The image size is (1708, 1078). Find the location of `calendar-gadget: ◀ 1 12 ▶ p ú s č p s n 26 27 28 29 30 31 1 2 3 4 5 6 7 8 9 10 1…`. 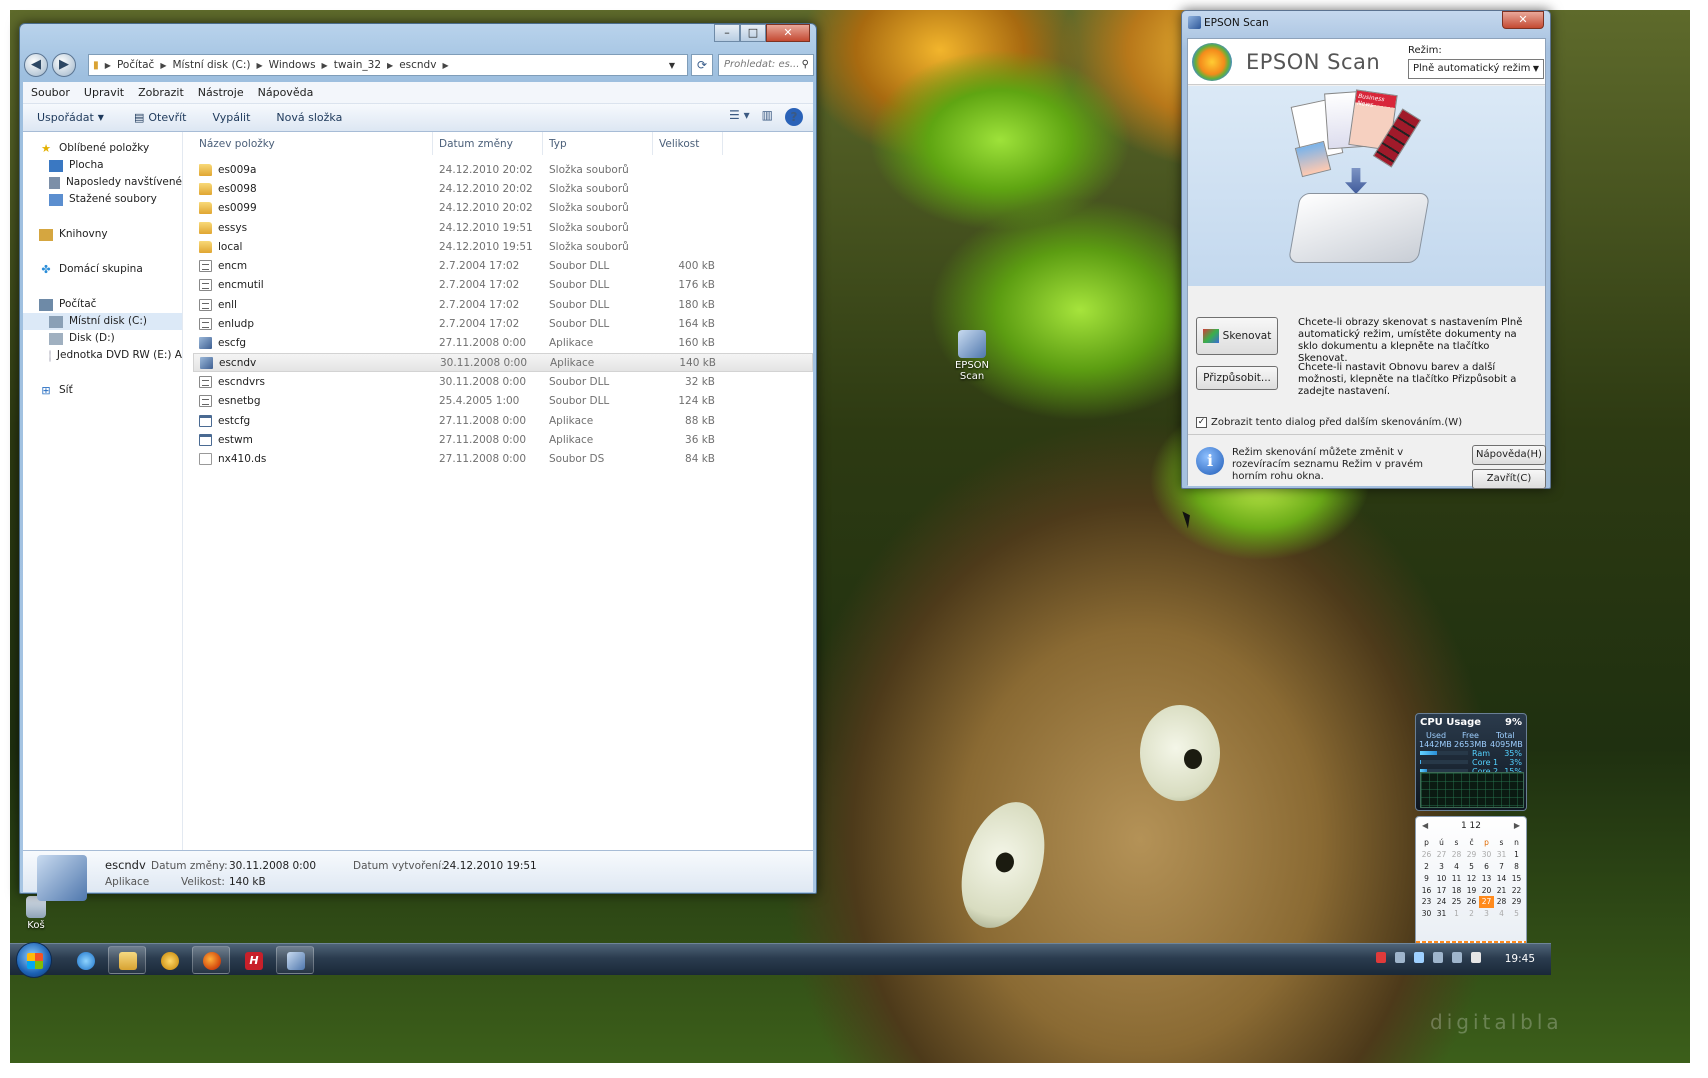

calendar-gadget: ◀ 1 12 ▶ p ú s č p s n 26 27 28 29 30 31 1 2 3 4 5 6 7 8 9 10 1… is located at coordinates (1471, 883).